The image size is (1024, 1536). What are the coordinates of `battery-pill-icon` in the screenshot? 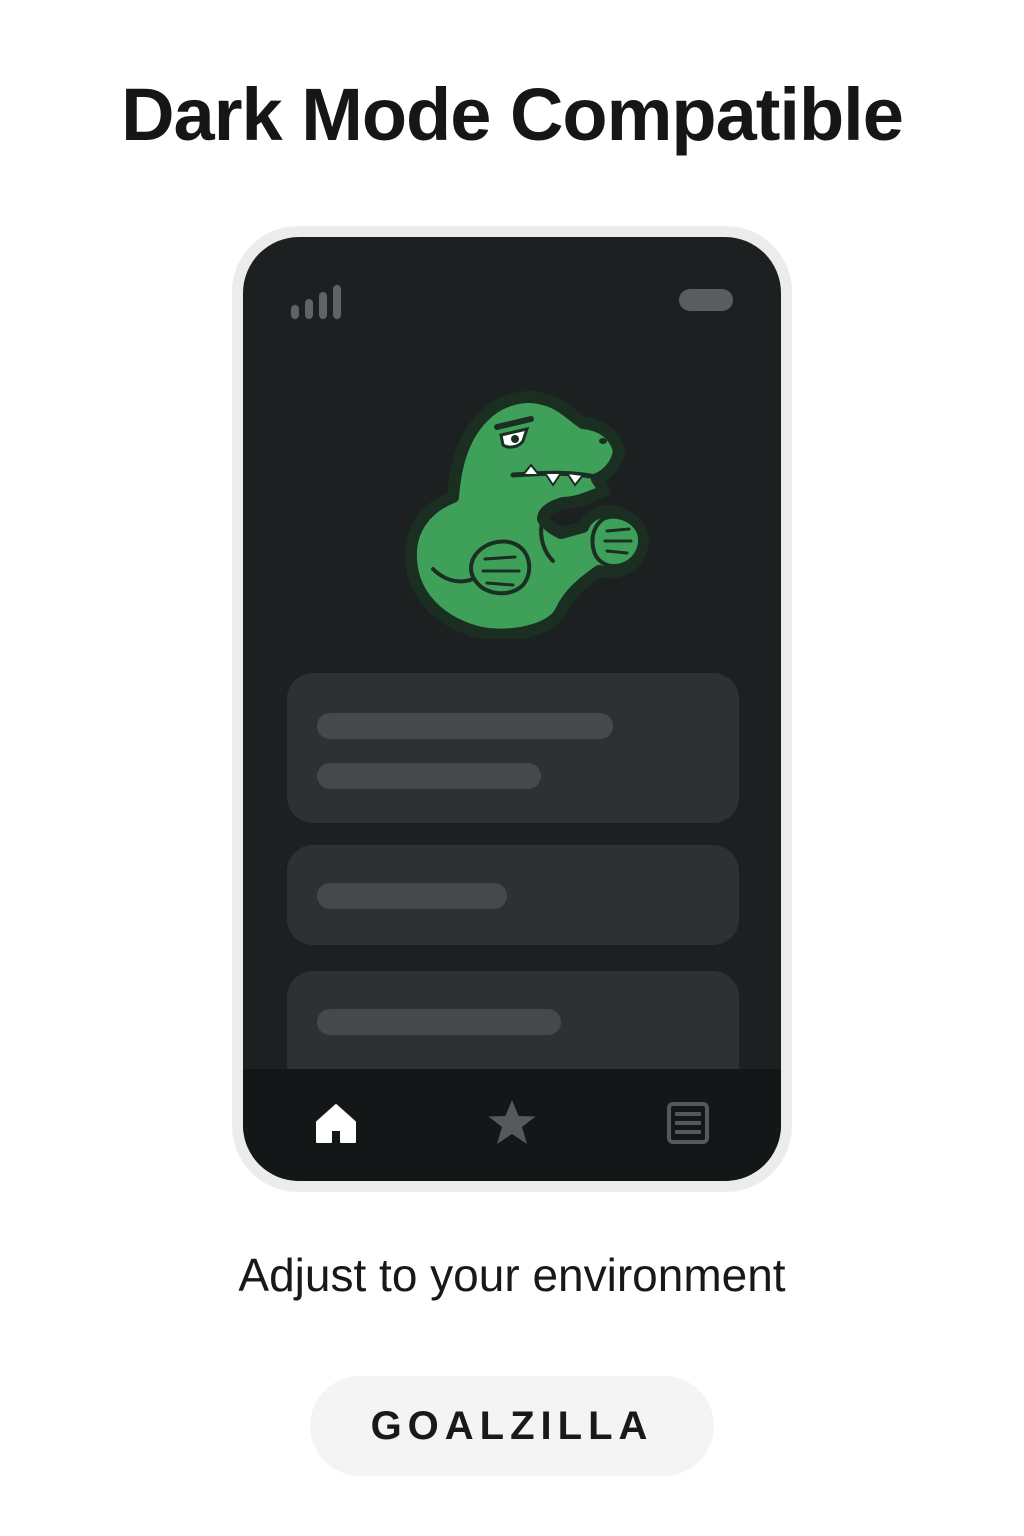 It's located at (706, 300).